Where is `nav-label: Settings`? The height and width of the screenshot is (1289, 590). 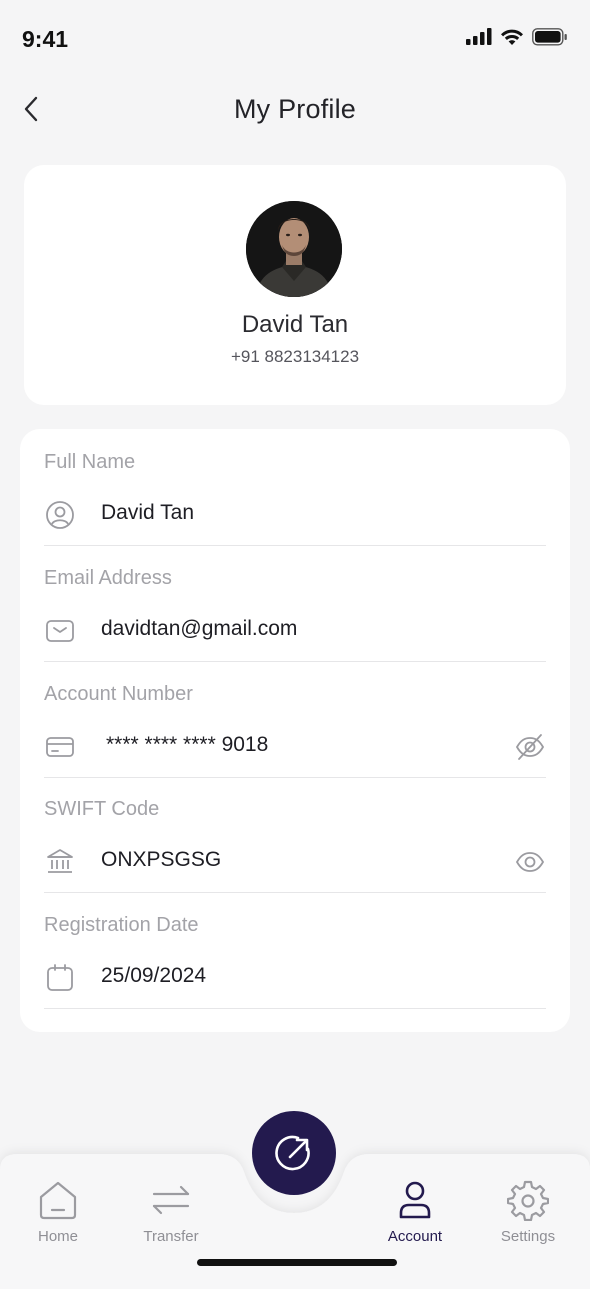
nav-label: Settings is located at coordinates (528, 1236).